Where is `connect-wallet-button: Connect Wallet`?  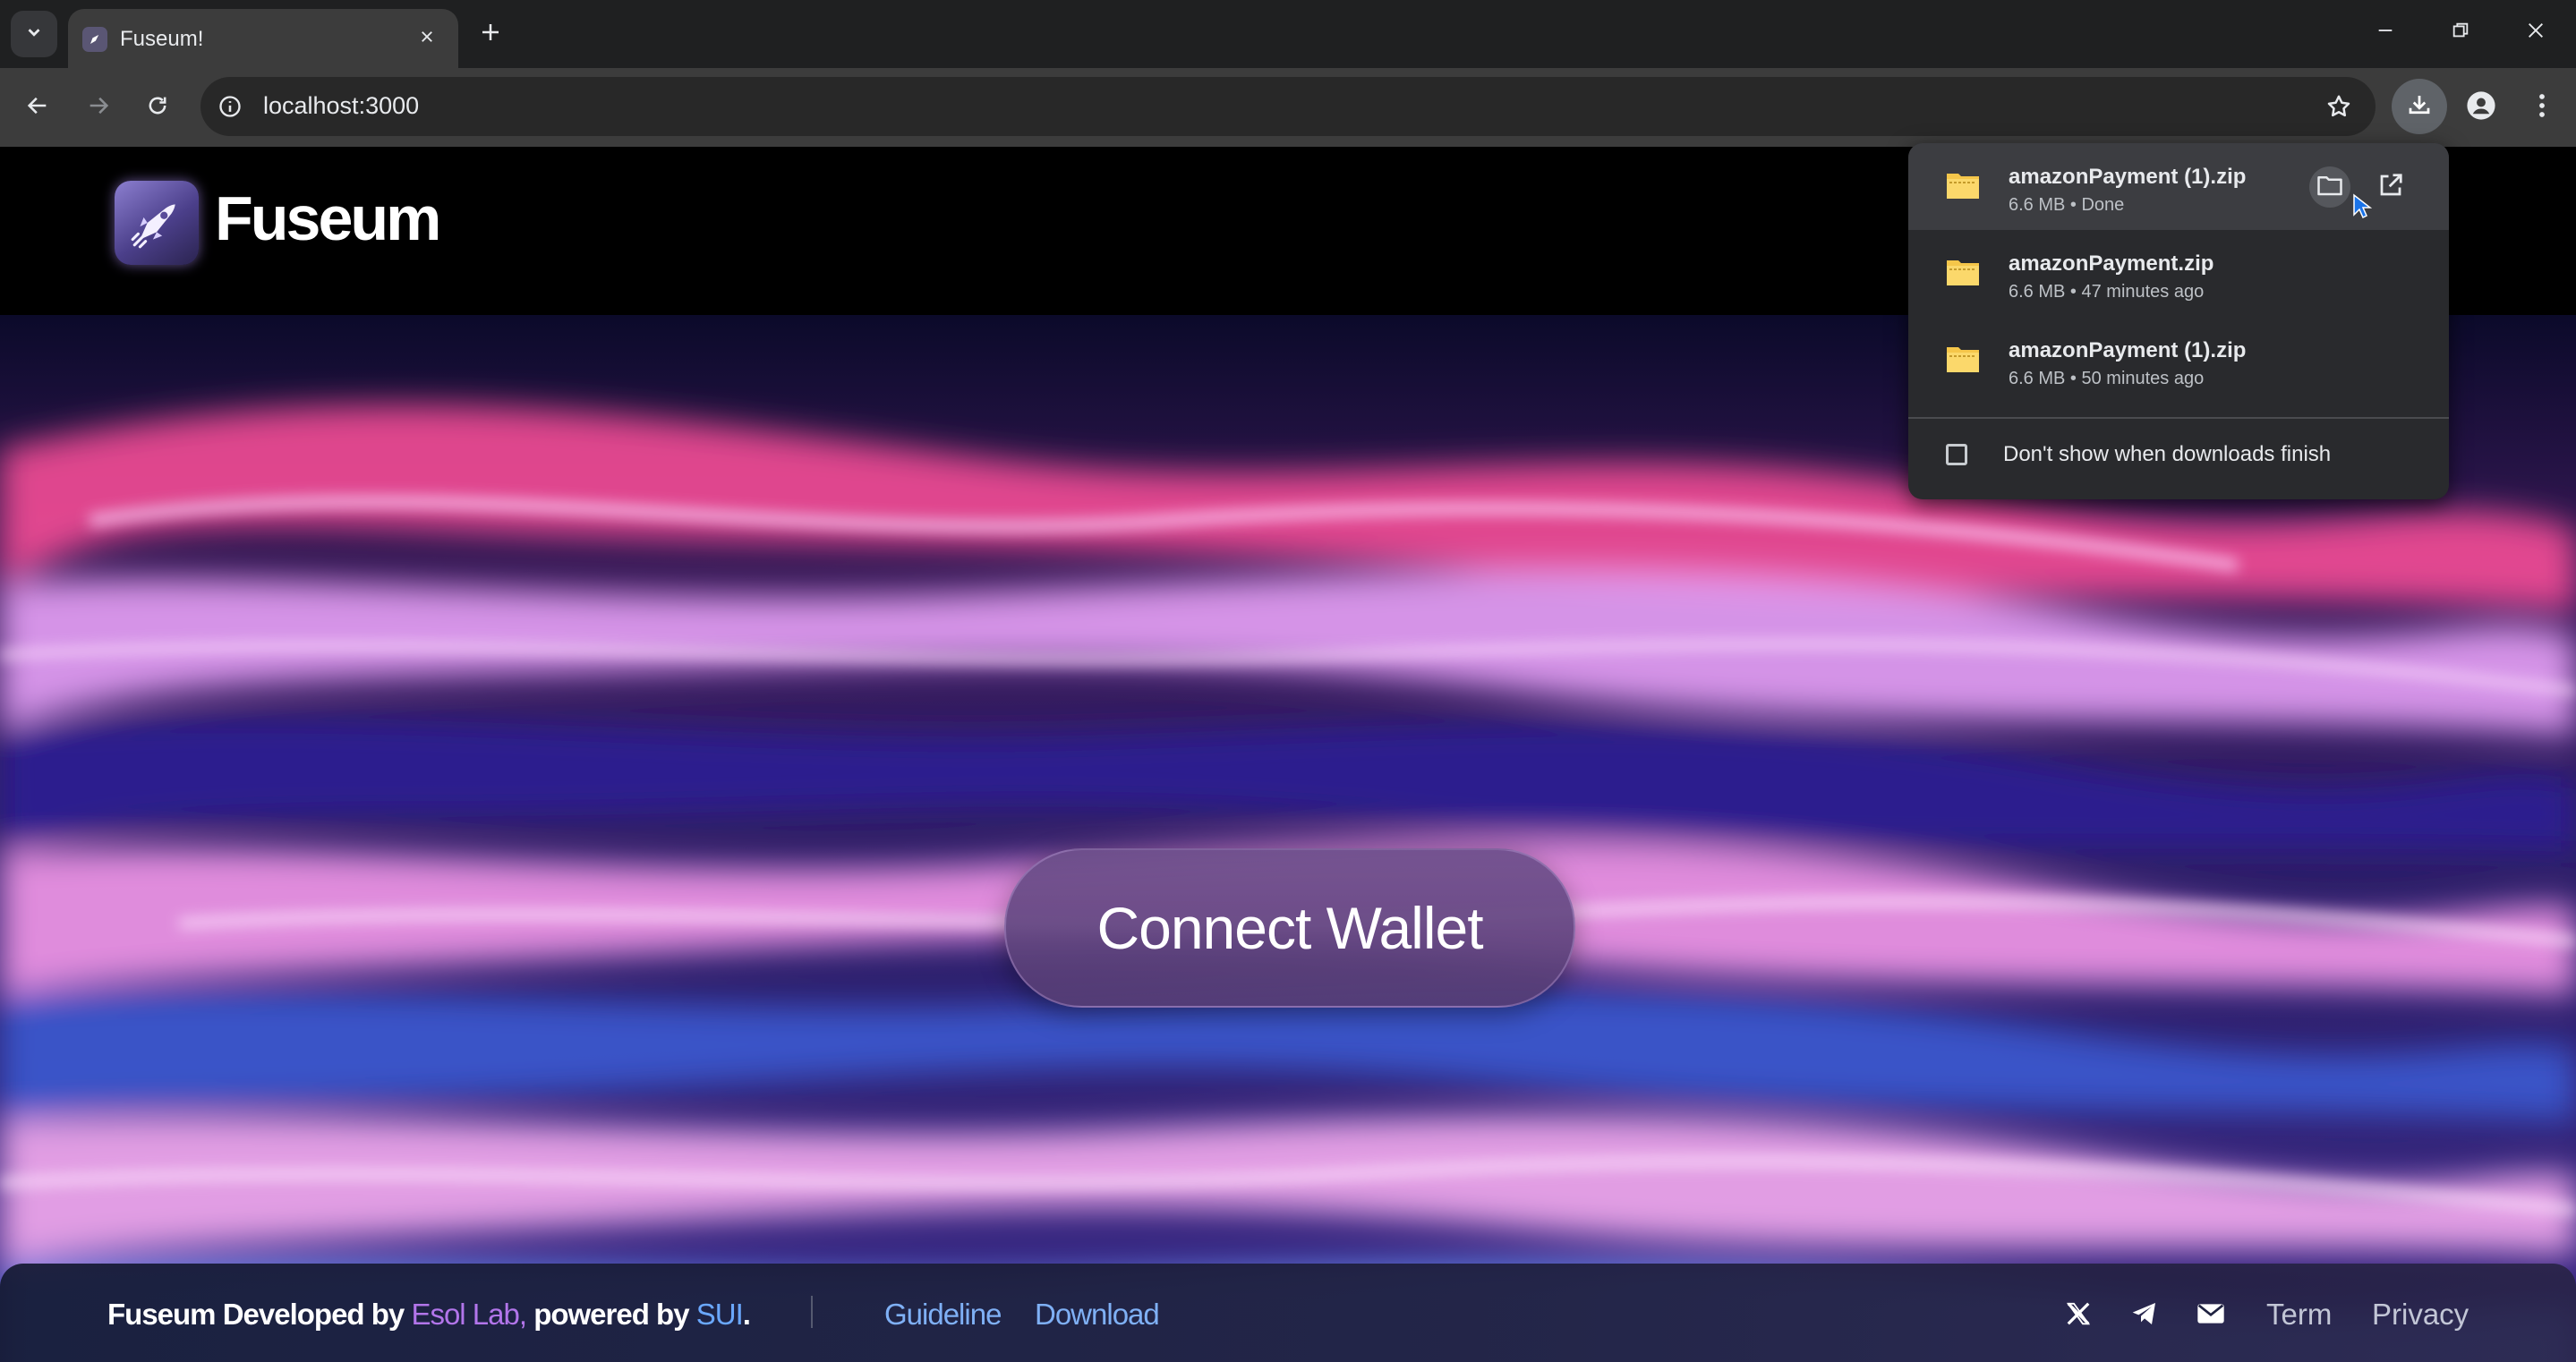
connect-wallet-button: Connect Wallet is located at coordinates (1289, 928).